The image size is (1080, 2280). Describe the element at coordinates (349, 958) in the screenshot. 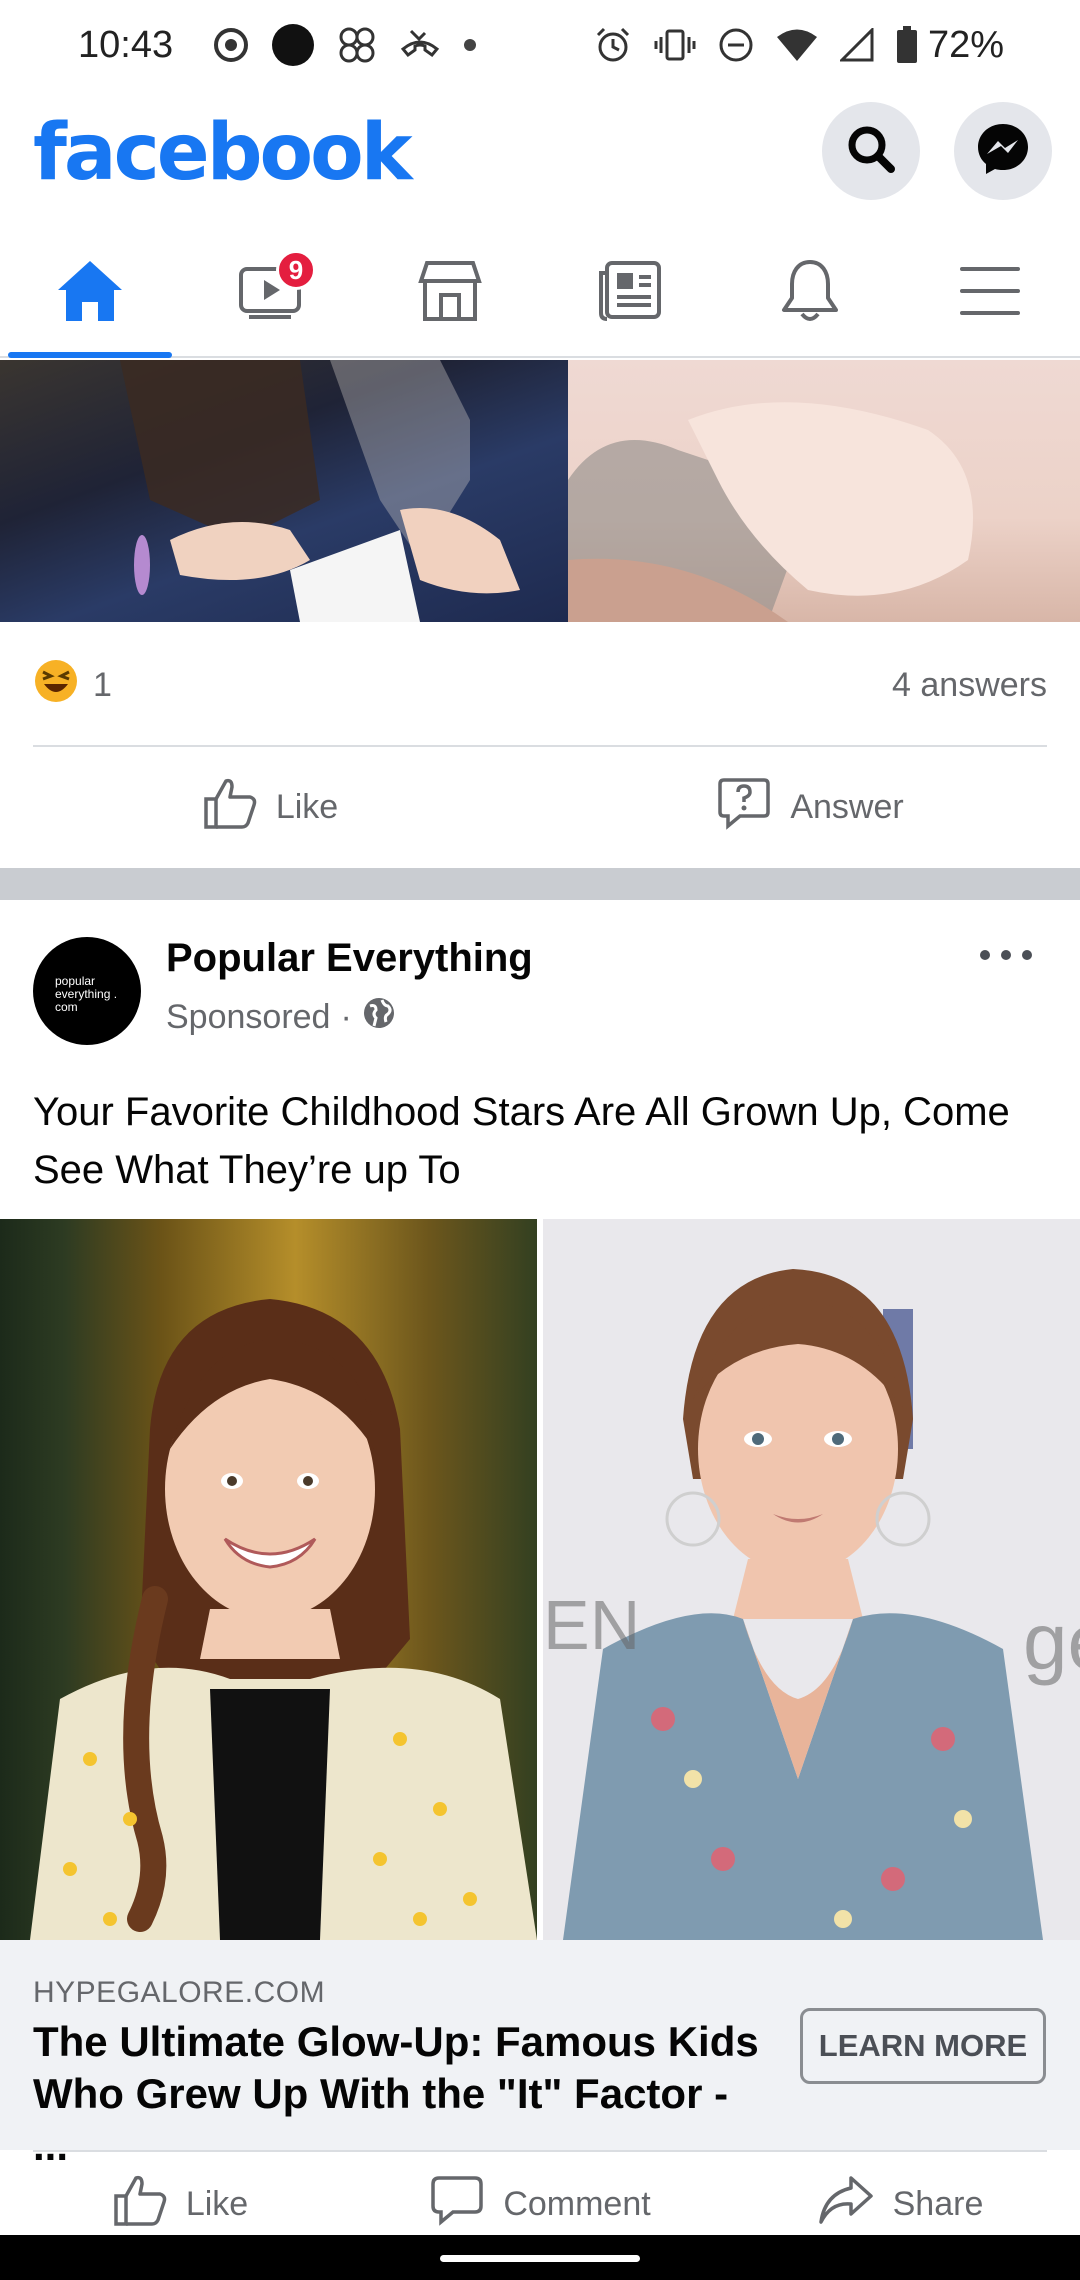

I see `author-name: Popular Everything` at that location.